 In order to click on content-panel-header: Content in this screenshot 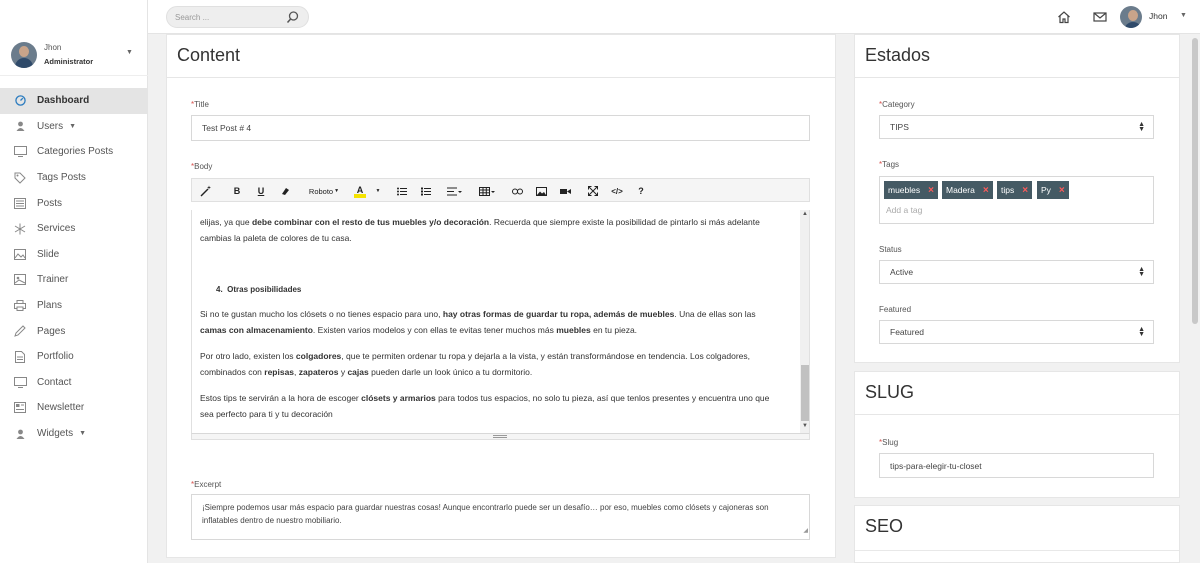, I will do `click(501, 56)`.